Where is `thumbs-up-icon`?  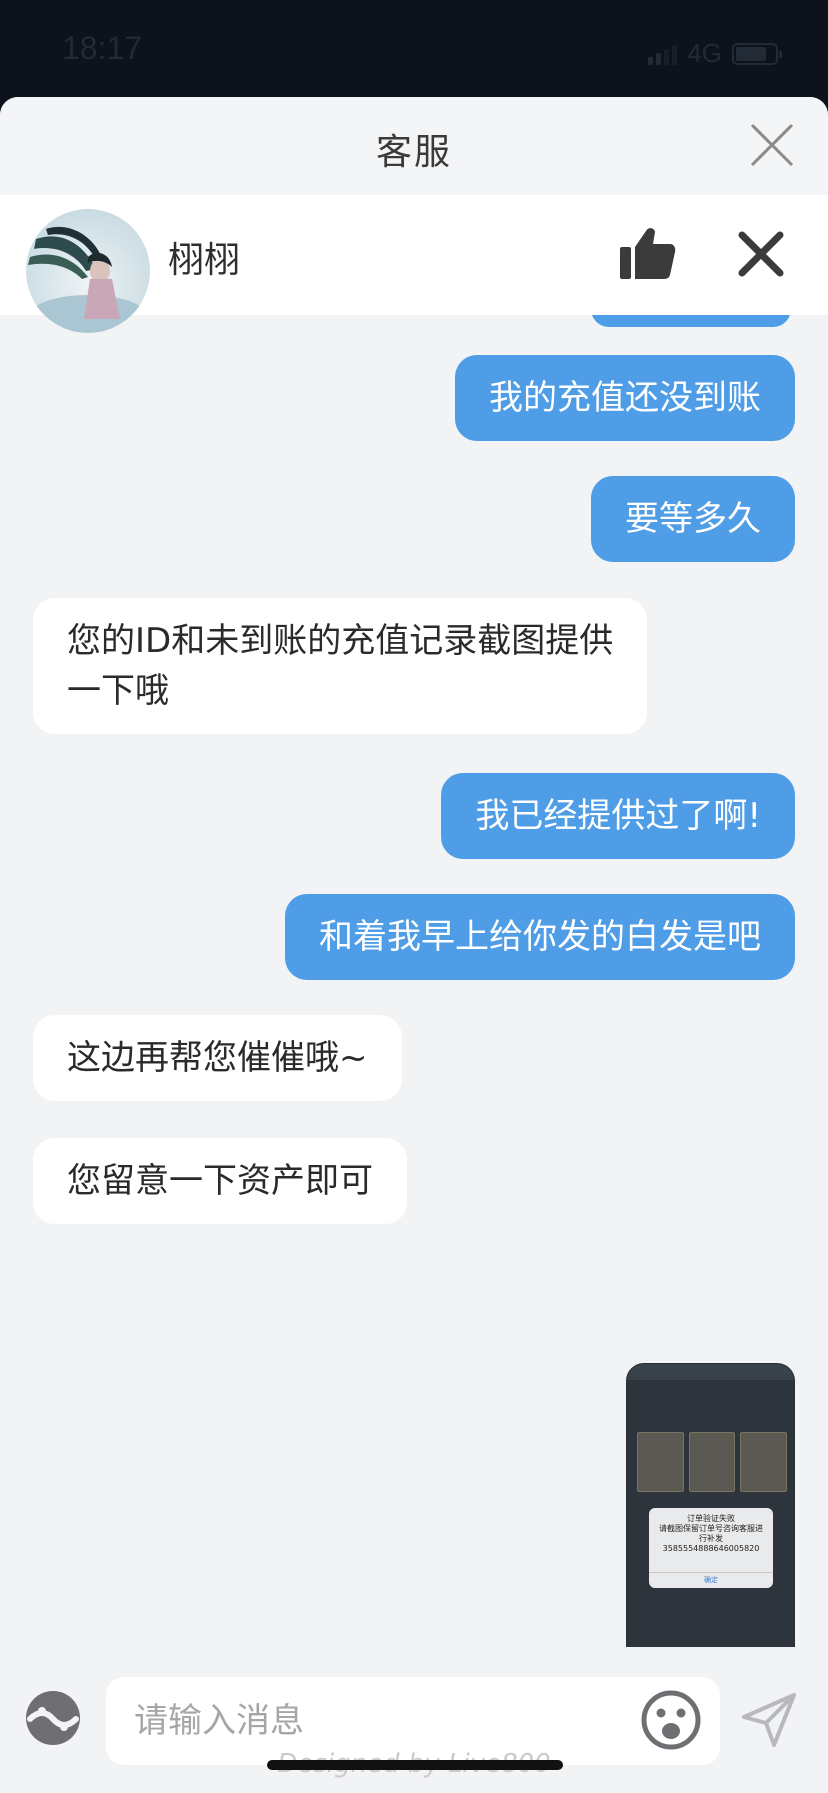 thumbs-up-icon is located at coordinates (647, 253).